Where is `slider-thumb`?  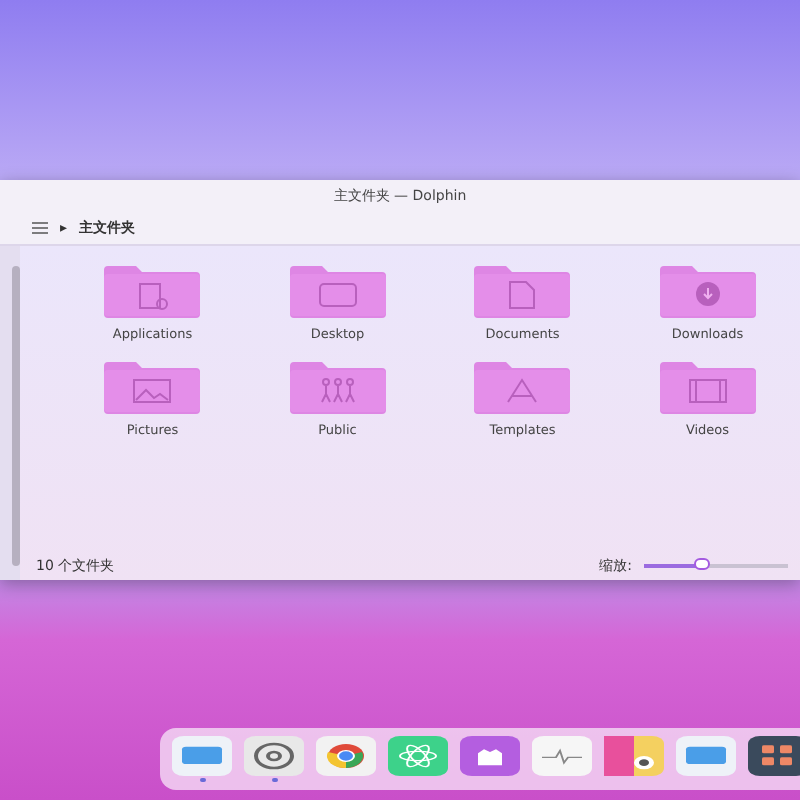
slider-thumb is located at coordinates (701, 563).